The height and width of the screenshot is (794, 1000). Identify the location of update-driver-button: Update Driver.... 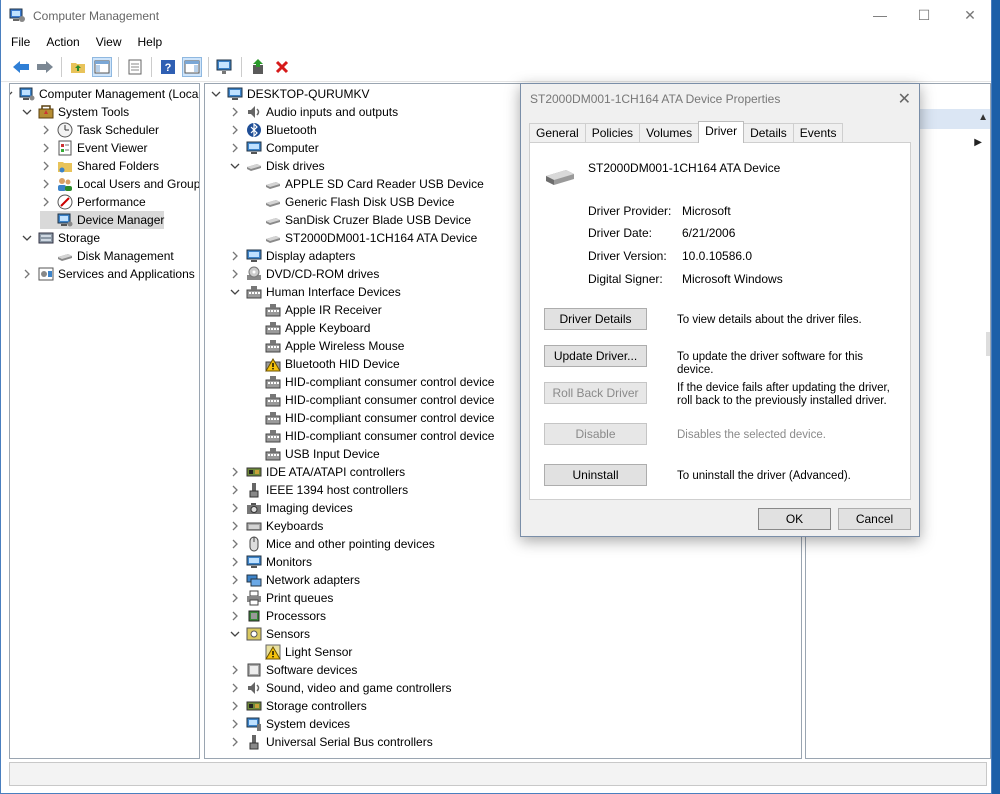
(595, 356).